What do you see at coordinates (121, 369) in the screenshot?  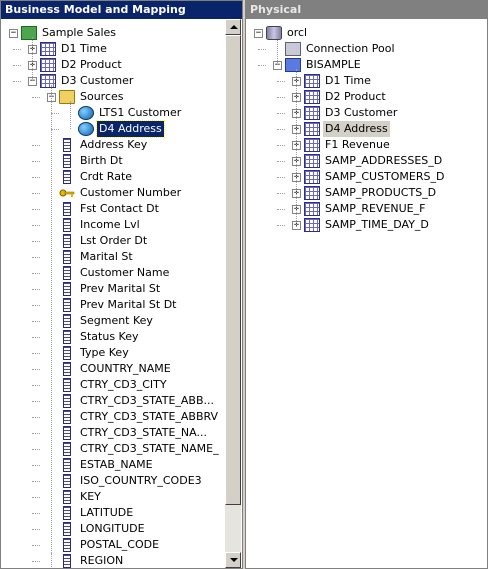 I see `tree-node-country-name: COUNTRY_NAME` at bounding box center [121, 369].